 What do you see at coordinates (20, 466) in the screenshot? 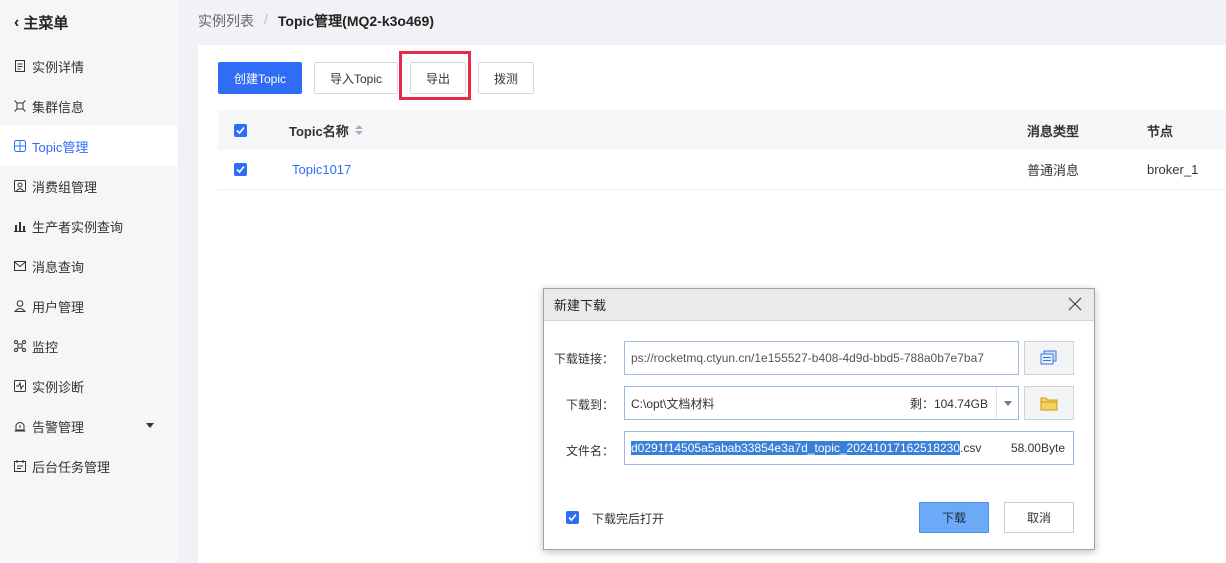
I see `task-icon` at bounding box center [20, 466].